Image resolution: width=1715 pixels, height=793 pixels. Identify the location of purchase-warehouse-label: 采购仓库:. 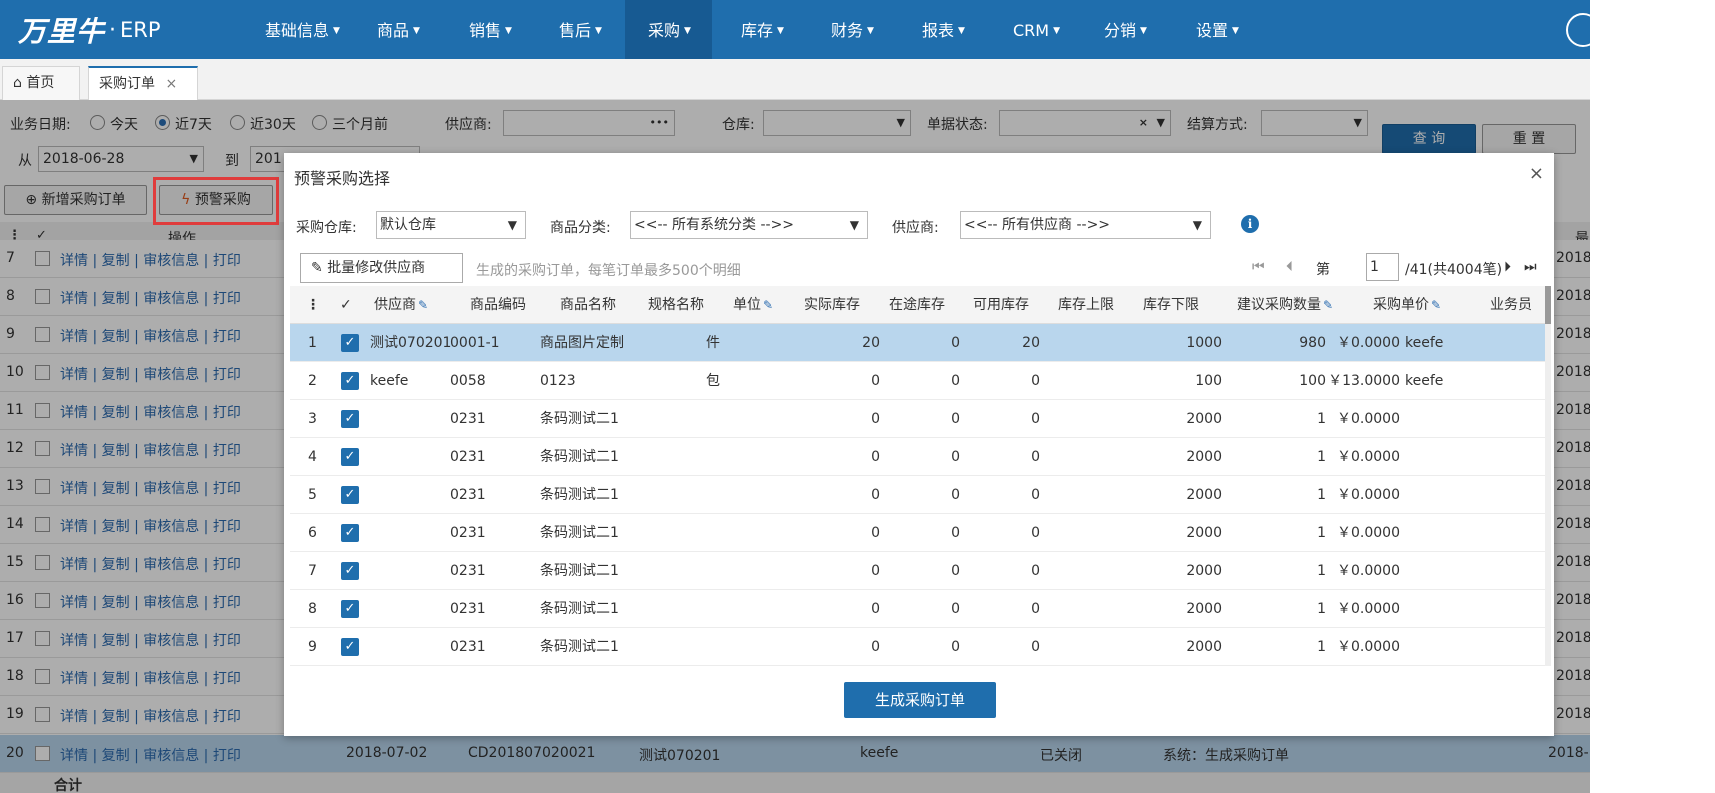
(326, 228).